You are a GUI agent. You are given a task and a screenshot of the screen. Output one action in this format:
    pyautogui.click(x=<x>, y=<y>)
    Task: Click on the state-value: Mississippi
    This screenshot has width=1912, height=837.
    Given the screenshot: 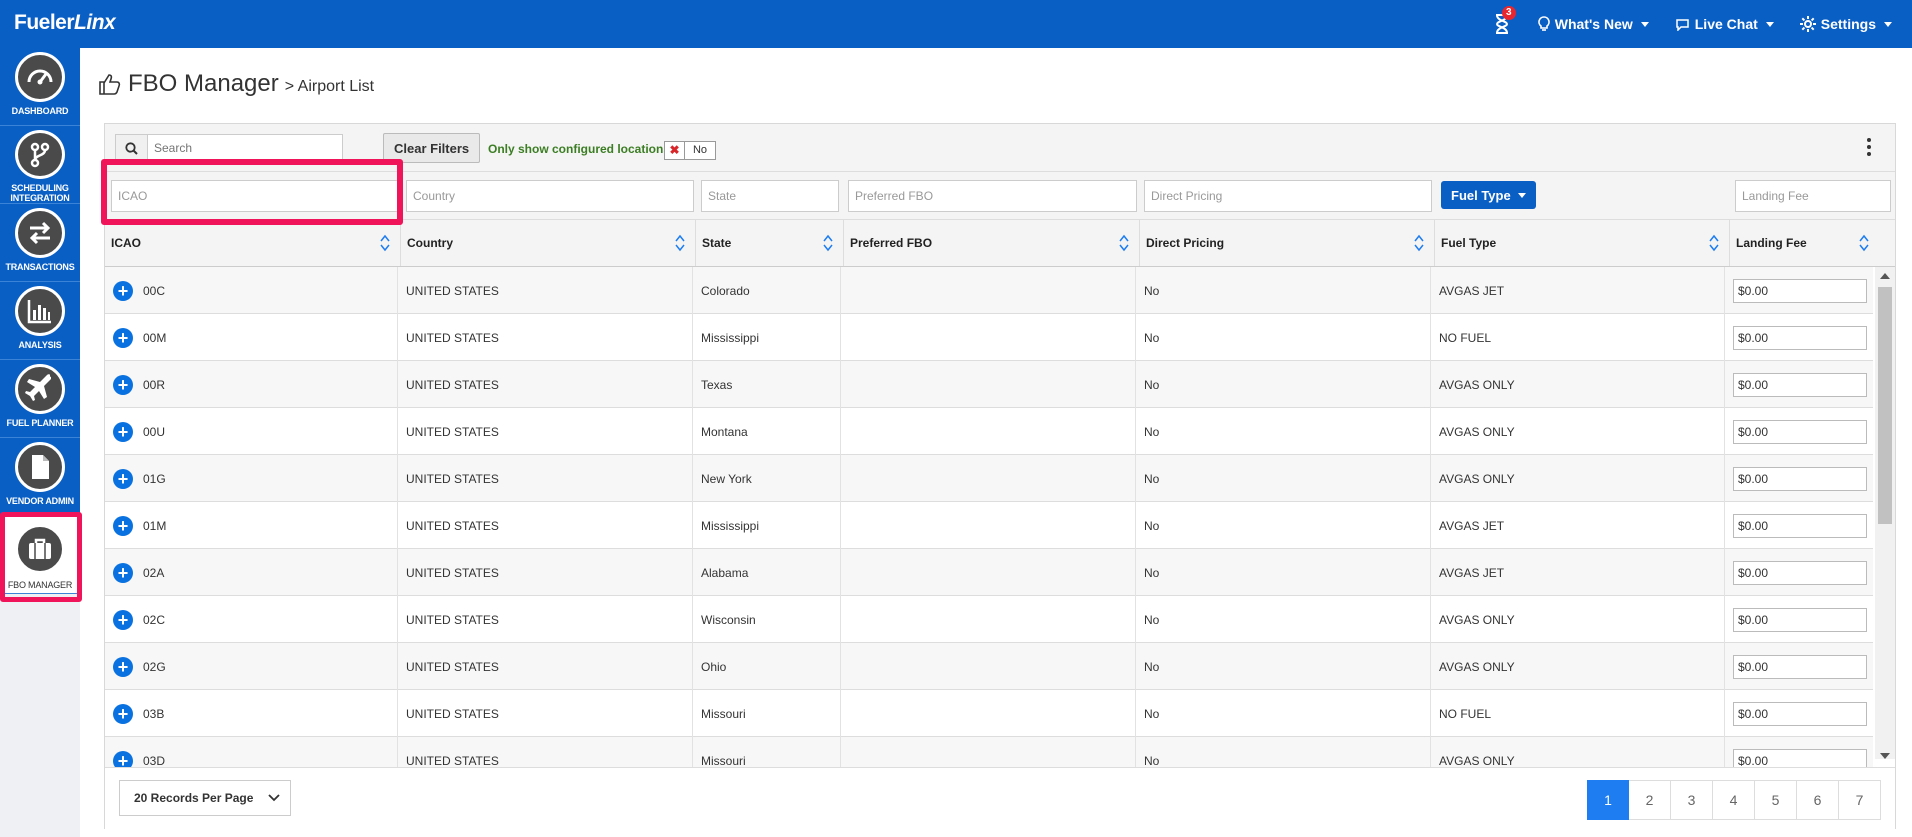 What is the action you would take?
    pyautogui.click(x=730, y=337)
    